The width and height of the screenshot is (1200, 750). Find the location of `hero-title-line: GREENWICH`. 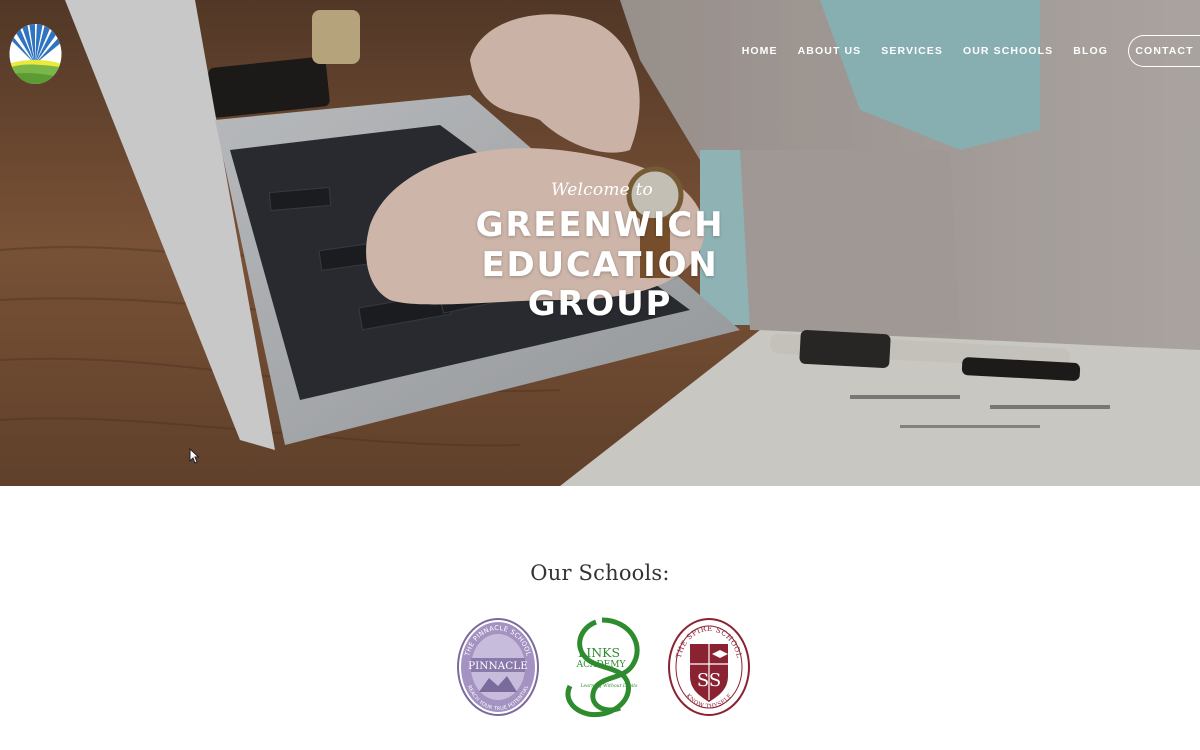

hero-title-line: GREENWICH is located at coordinates (600, 225).